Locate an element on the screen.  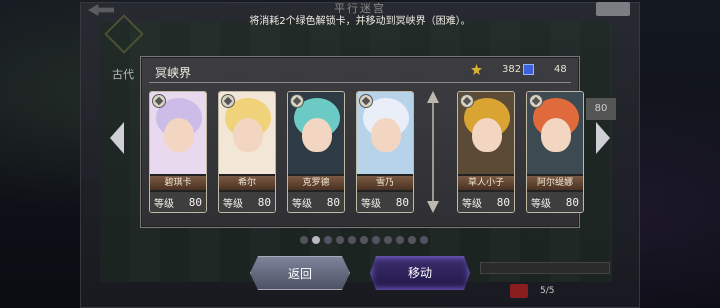
character-card-6: 阿尔缇娜 等级 80 is located at coordinates (555, 152).